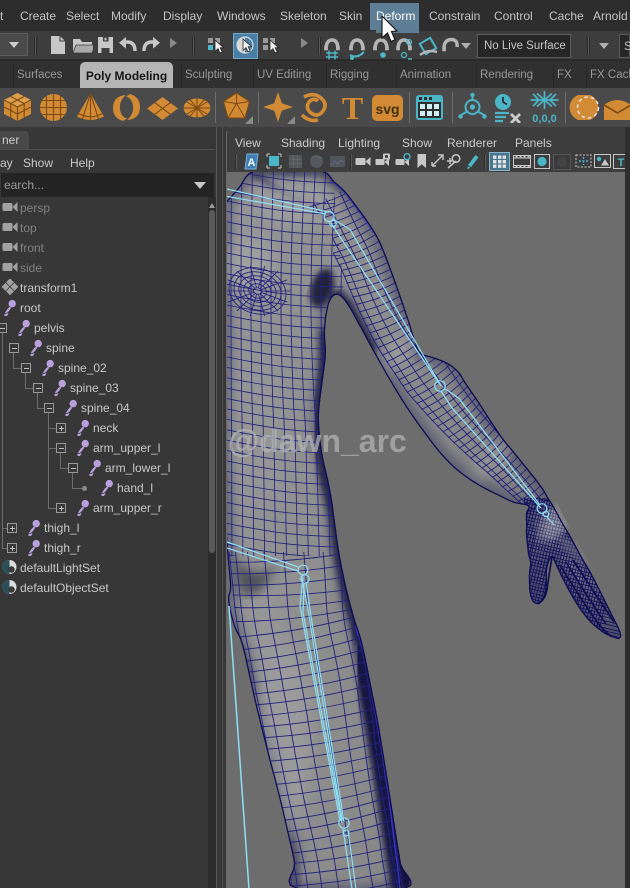  I want to click on svg-text: 0,0,0, so click(544, 119).